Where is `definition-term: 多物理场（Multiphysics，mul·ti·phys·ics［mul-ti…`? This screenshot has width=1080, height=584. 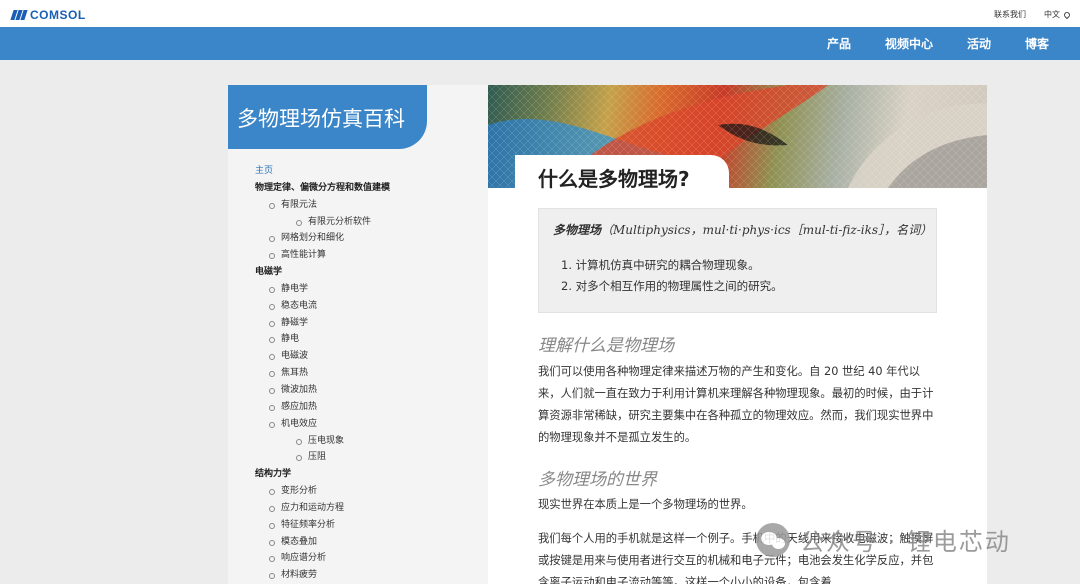 definition-term: 多物理场（Multiphysics，mul·ti·phys·ics［mul-ti… is located at coordinates (742, 229).